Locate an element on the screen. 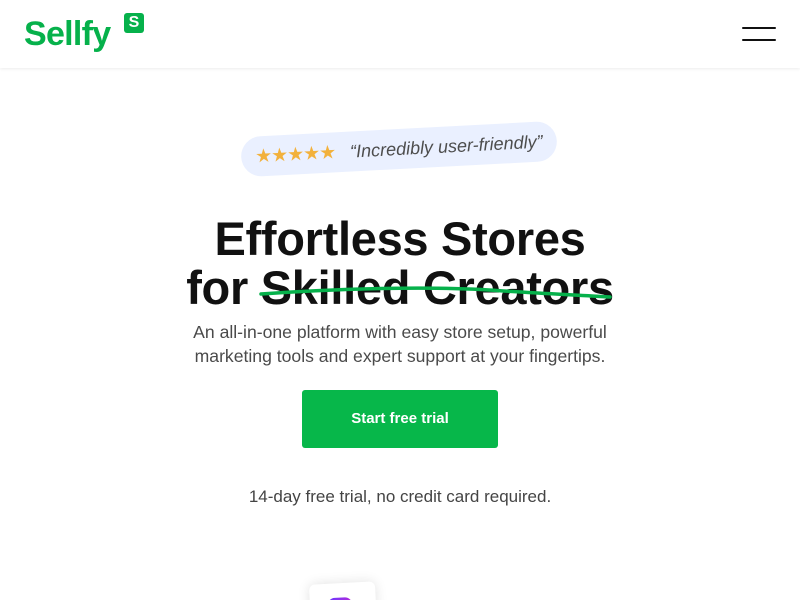  social-preview-card is located at coordinates (343, 590).